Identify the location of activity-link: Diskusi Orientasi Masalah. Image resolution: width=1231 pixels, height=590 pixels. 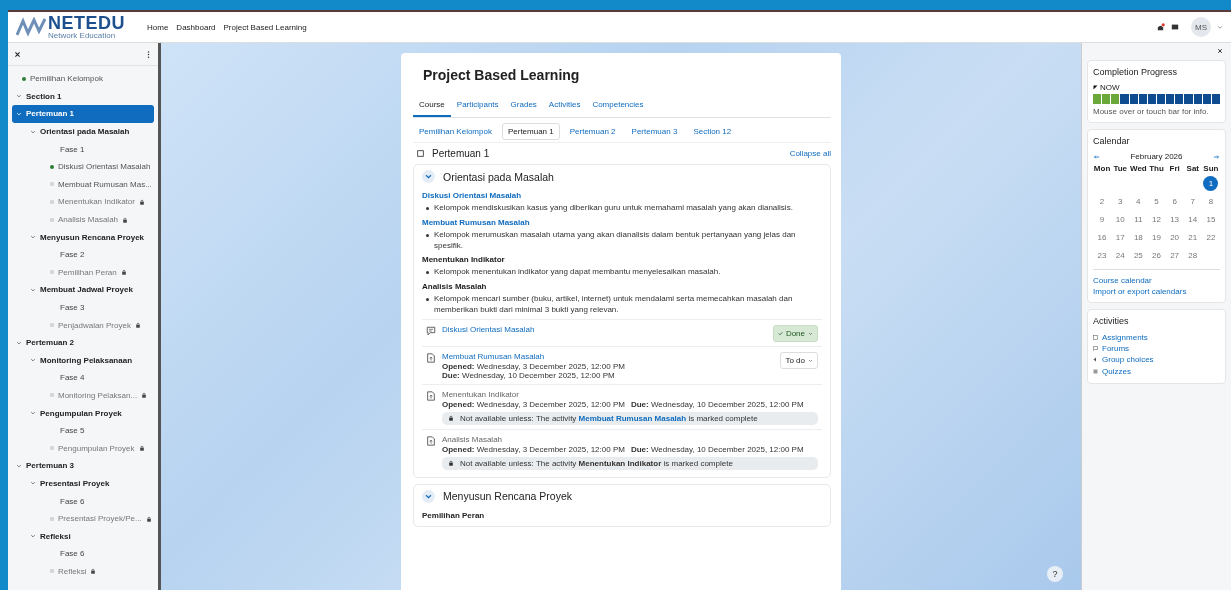
(622, 195).